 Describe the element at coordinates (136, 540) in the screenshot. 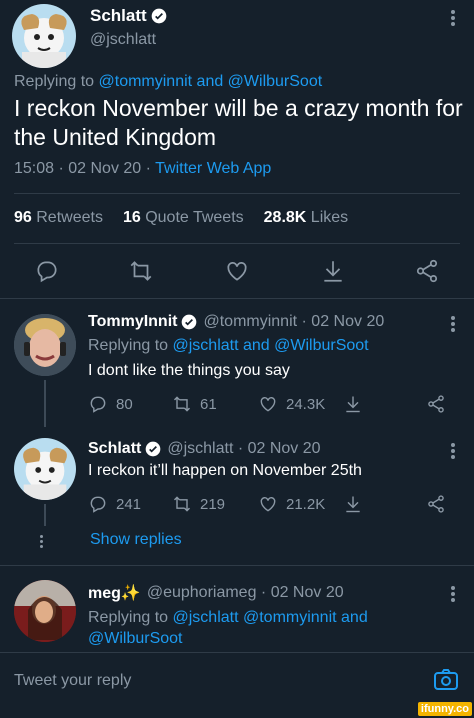

I see `show-replies-link: Show replies` at that location.